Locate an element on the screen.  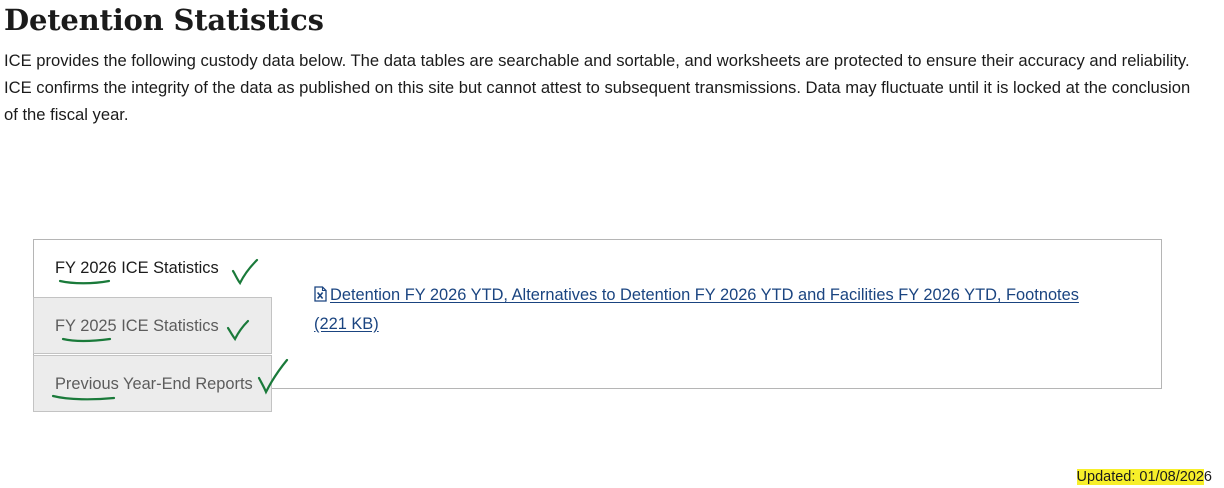
page-title: Detention Statistics is located at coordinates (164, 20).